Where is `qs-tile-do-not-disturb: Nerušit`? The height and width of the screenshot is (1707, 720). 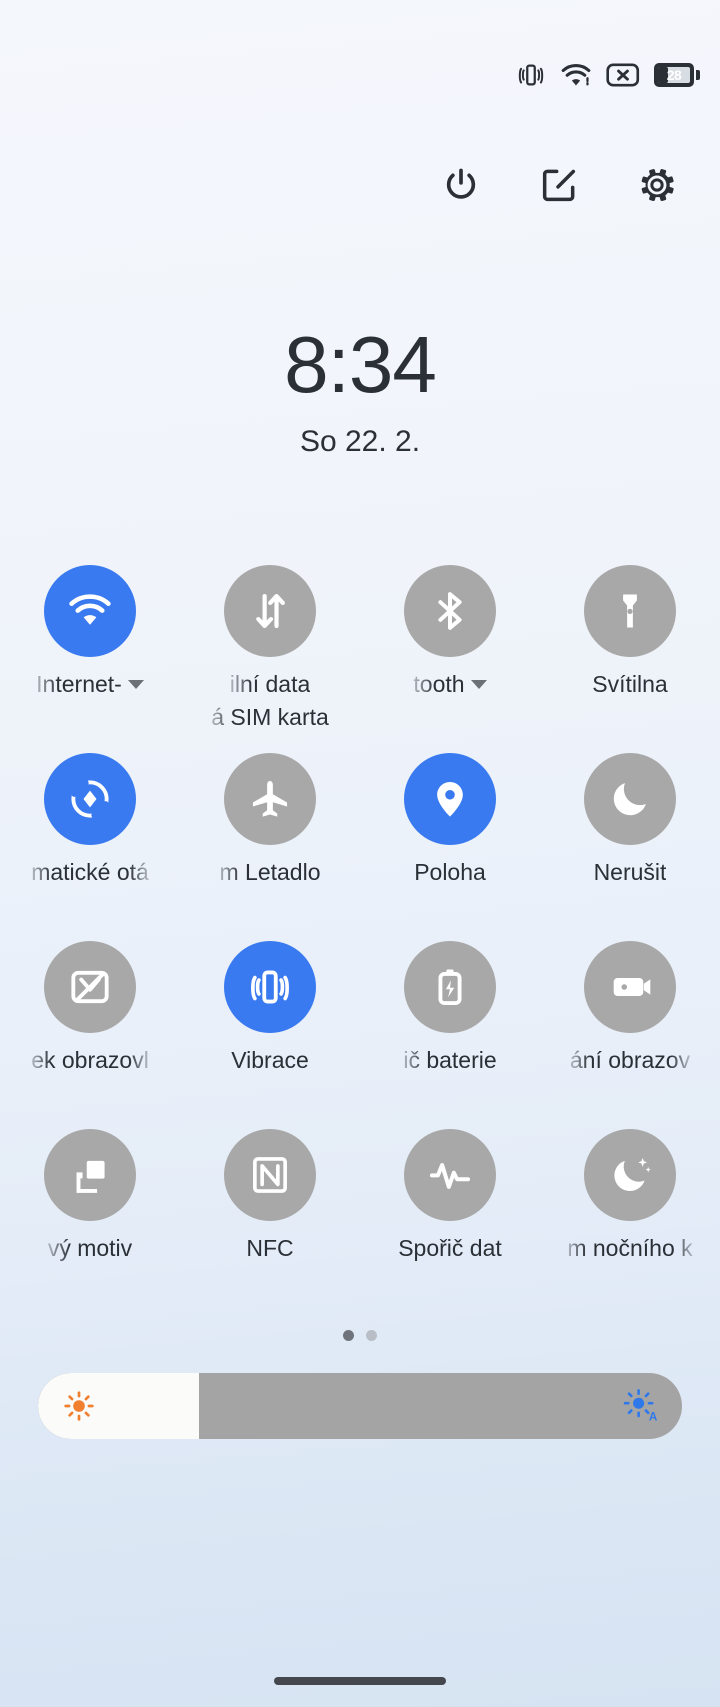 qs-tile-do-not-disturb: Nerušit is located at coordinates (630, 847).